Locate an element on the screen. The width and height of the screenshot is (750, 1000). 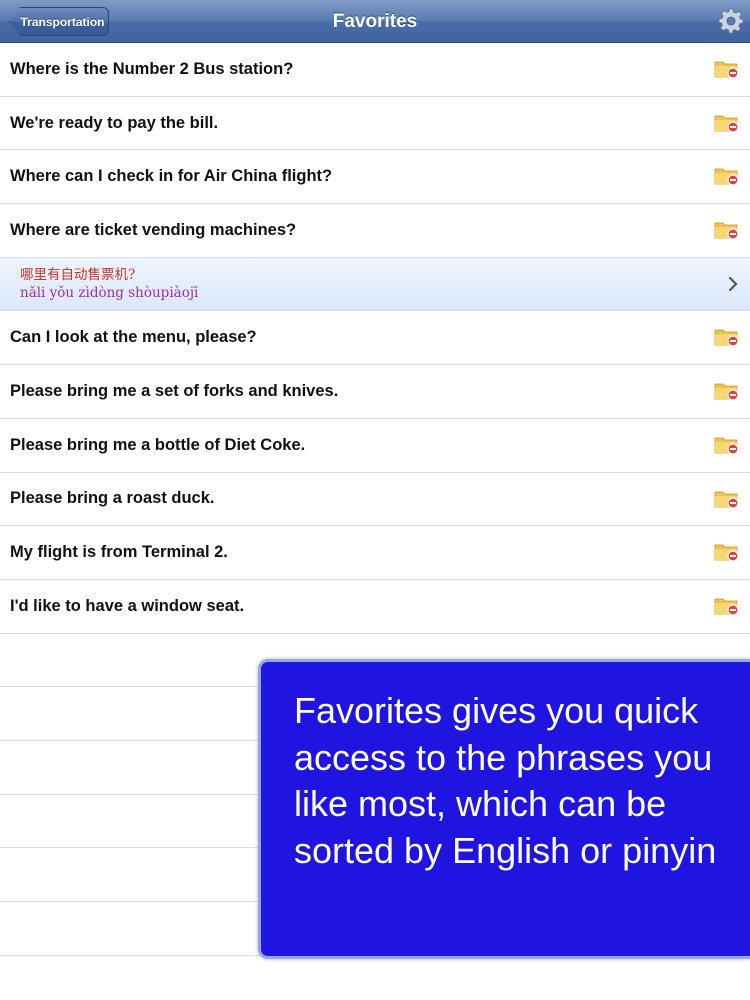
favorite-row: Please bring a roast duck. is located at coordinates (375, 499).